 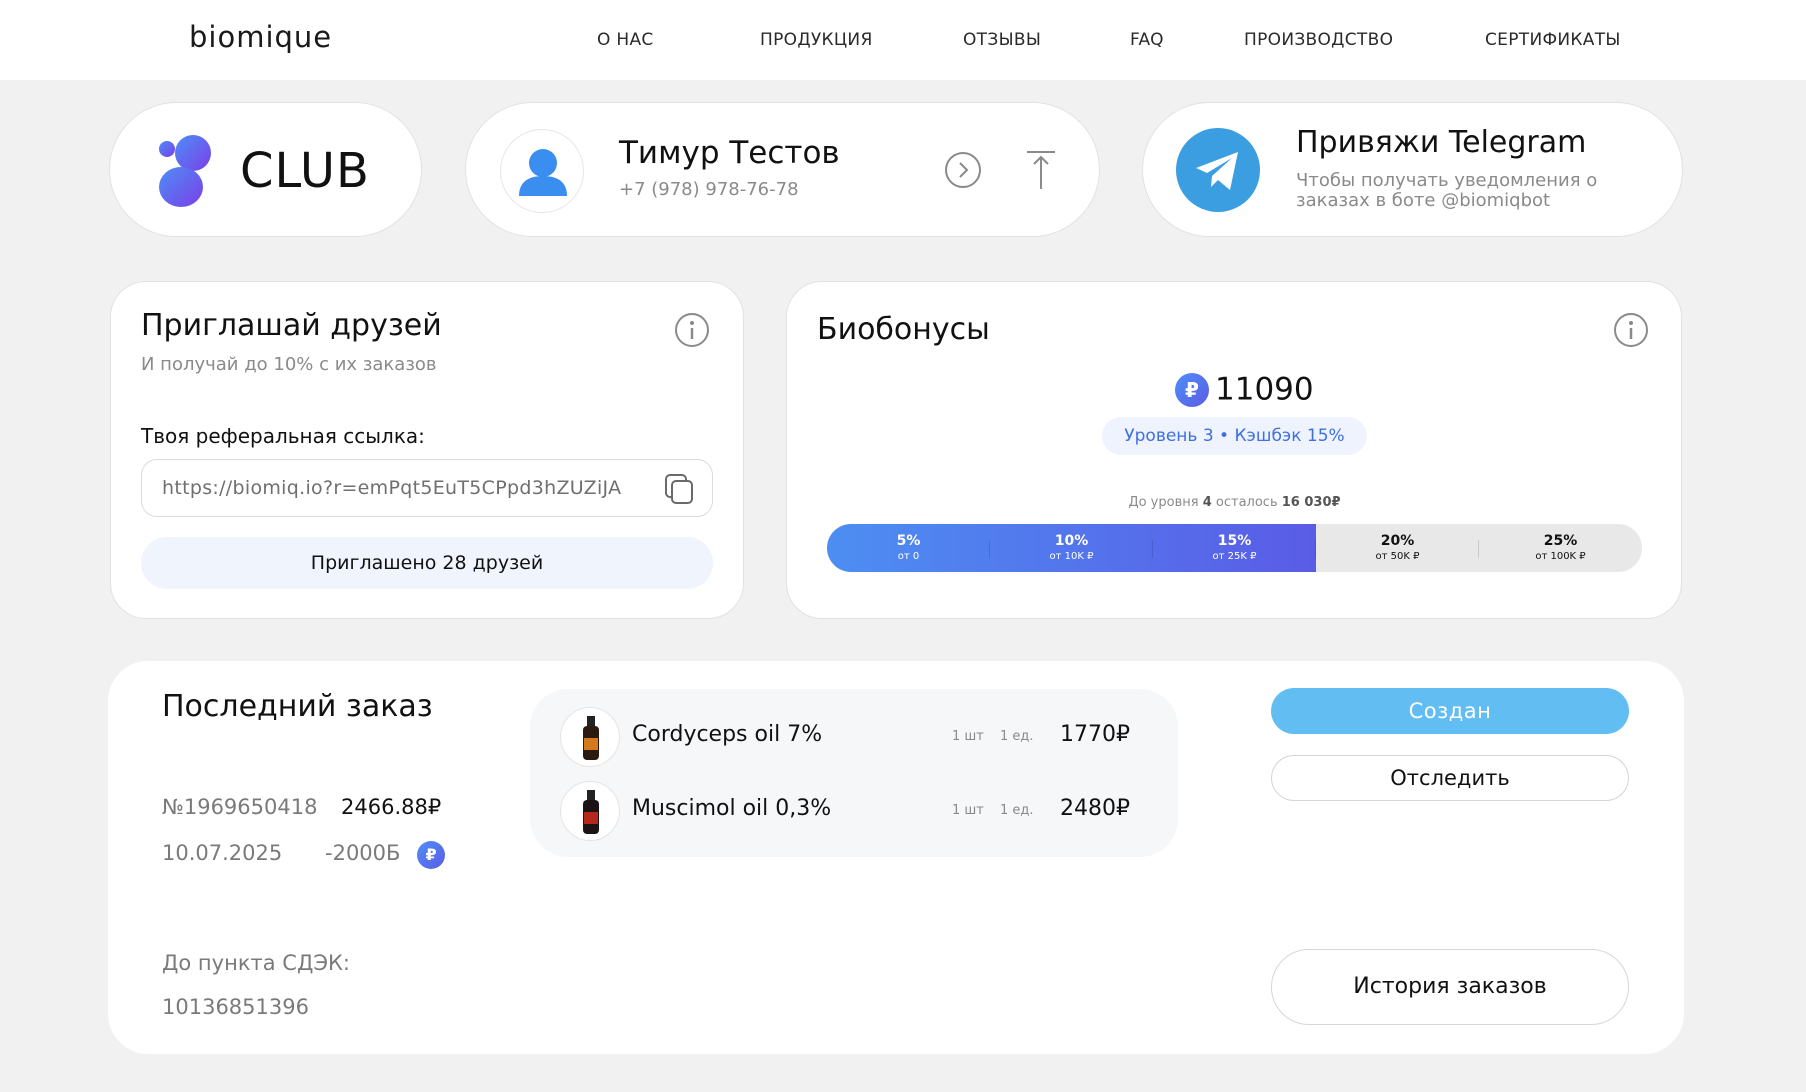 I want to click on tier-5: 25% от 100K ₽, so click(x=1560, y=548).